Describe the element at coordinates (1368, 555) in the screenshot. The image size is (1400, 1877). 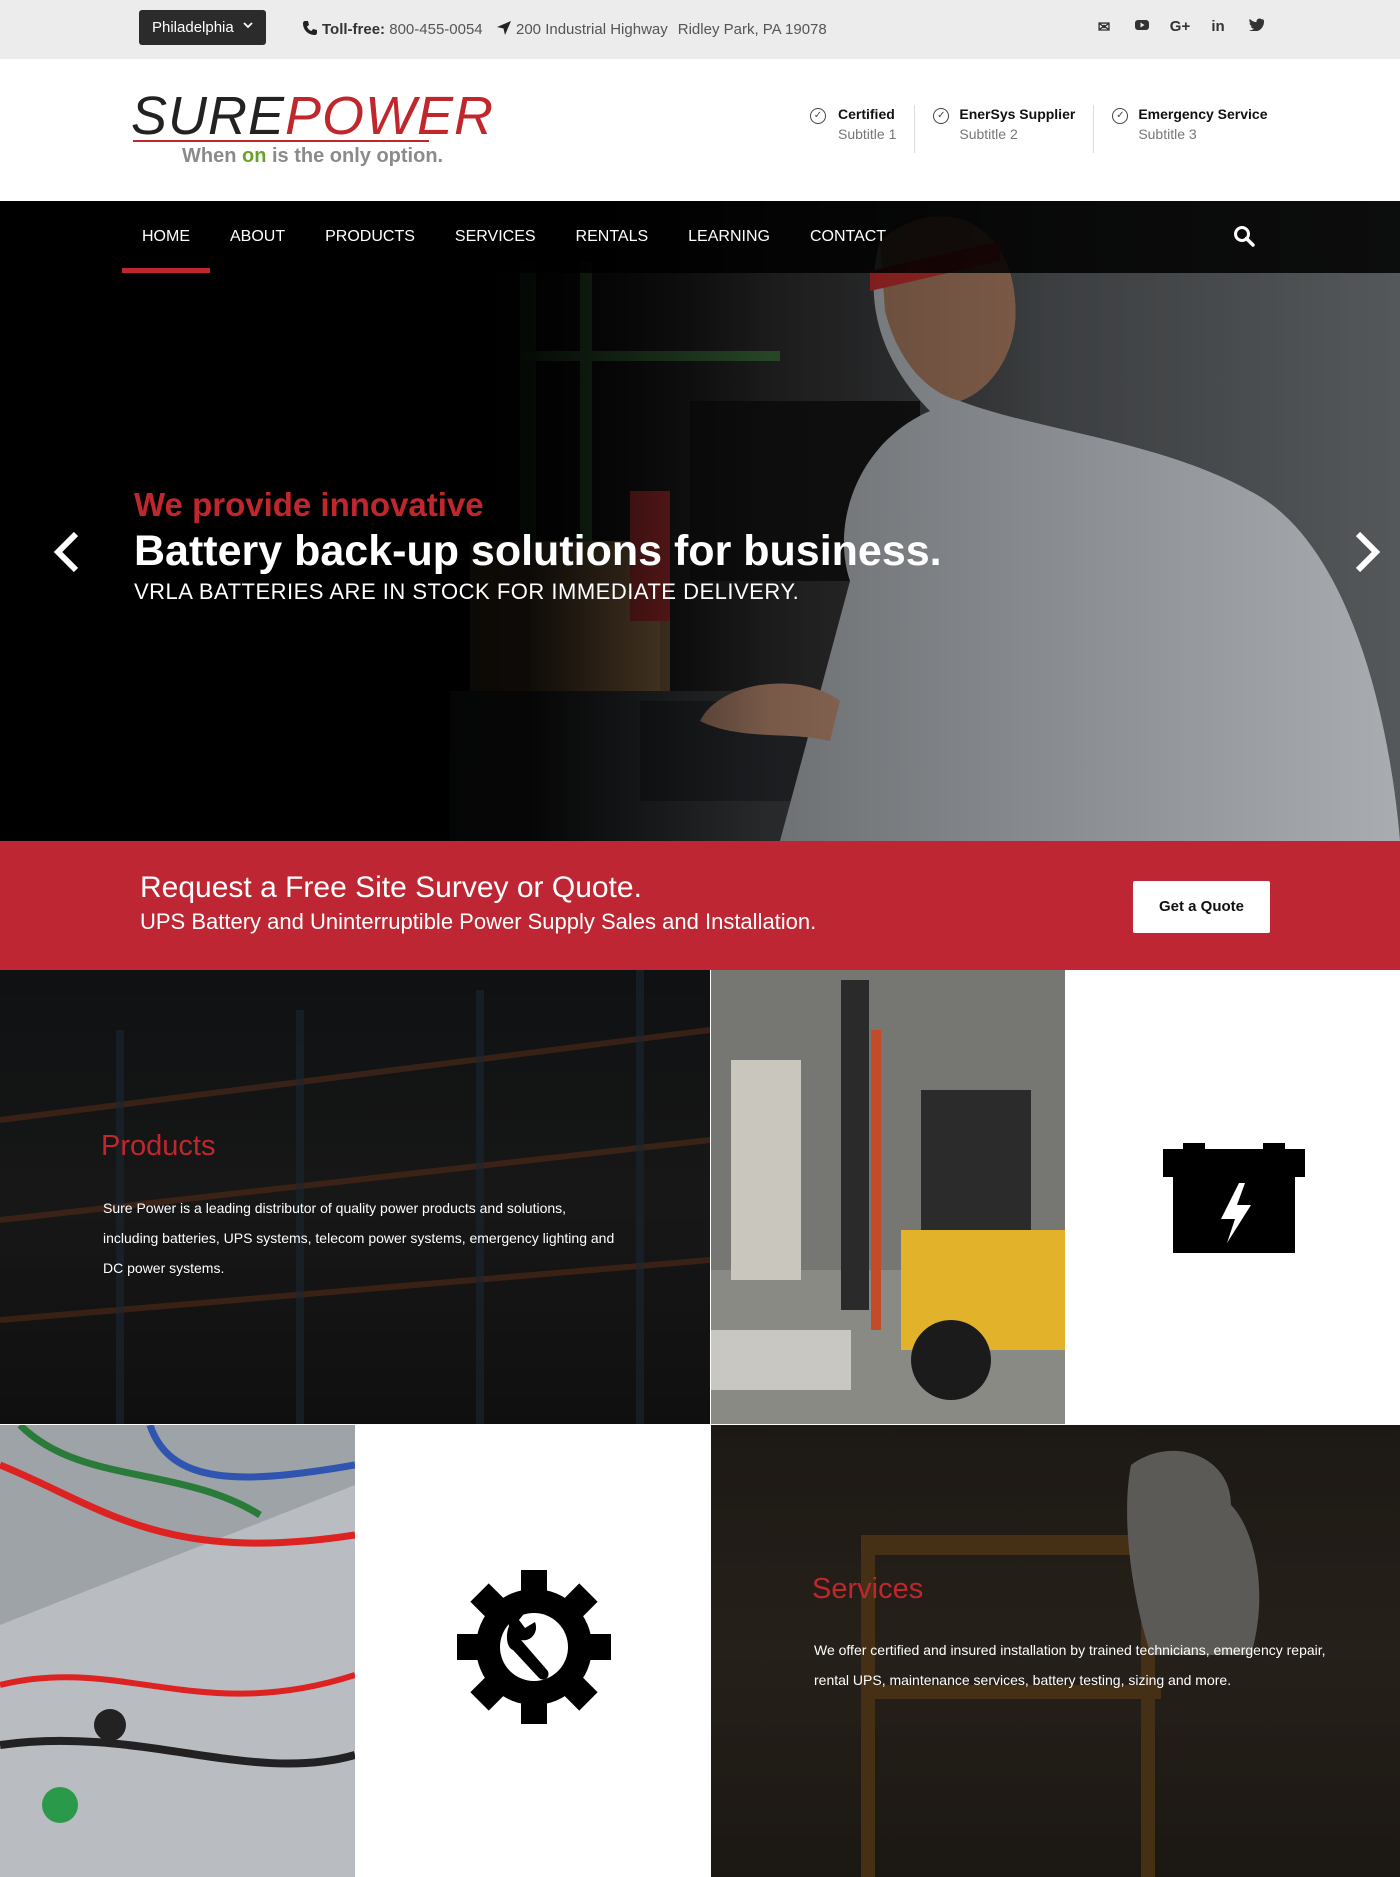
I see `slider-next-arrow-icon` at that location.